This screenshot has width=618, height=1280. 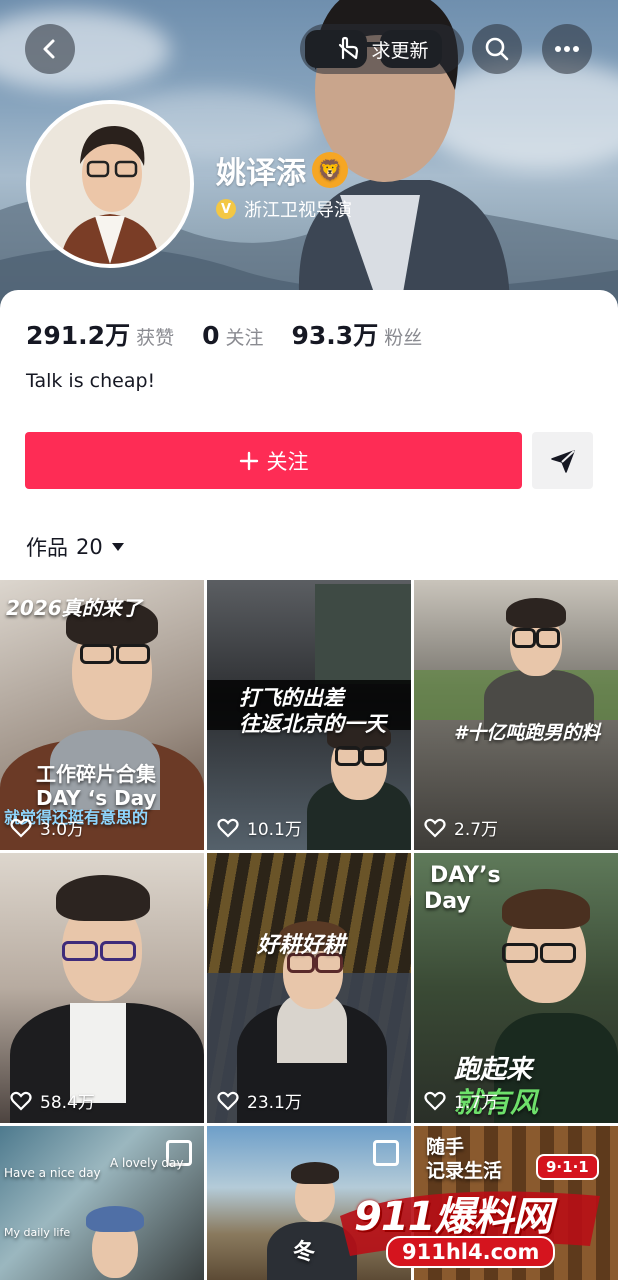 I want to click on like-count: 23.1万, so click(x=259, y=1100).